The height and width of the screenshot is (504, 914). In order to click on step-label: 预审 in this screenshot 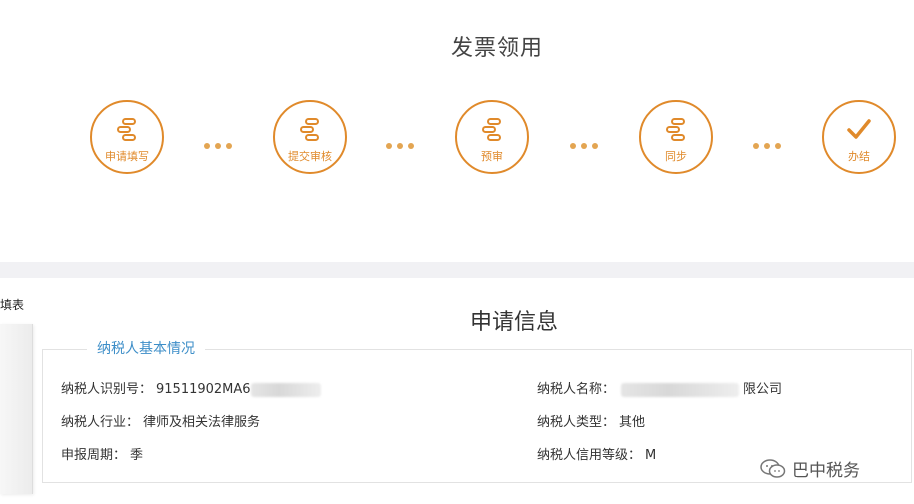, I will do `click(492, 156)`.